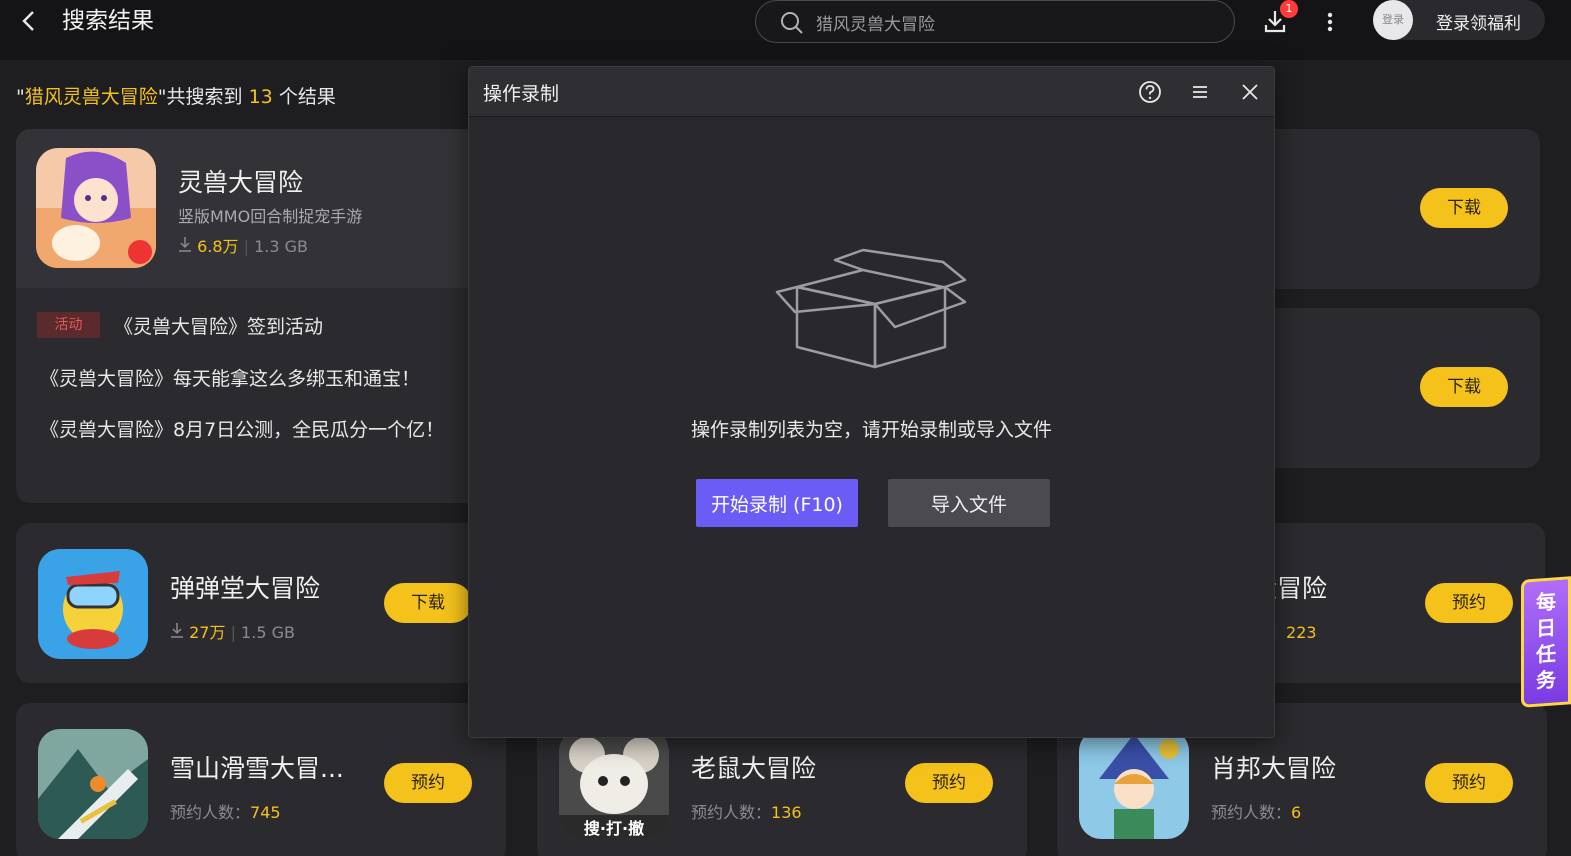 The image size is (1571, 856). I want to click on game-icon-laoshu: 搜·打·撤, so click(614, 784).